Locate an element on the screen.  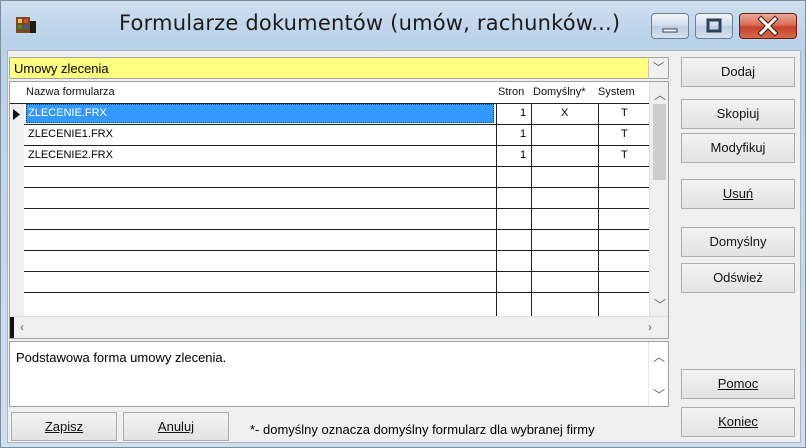
column-header-name: Nazwa formularza is located at coordinates (70, 92).